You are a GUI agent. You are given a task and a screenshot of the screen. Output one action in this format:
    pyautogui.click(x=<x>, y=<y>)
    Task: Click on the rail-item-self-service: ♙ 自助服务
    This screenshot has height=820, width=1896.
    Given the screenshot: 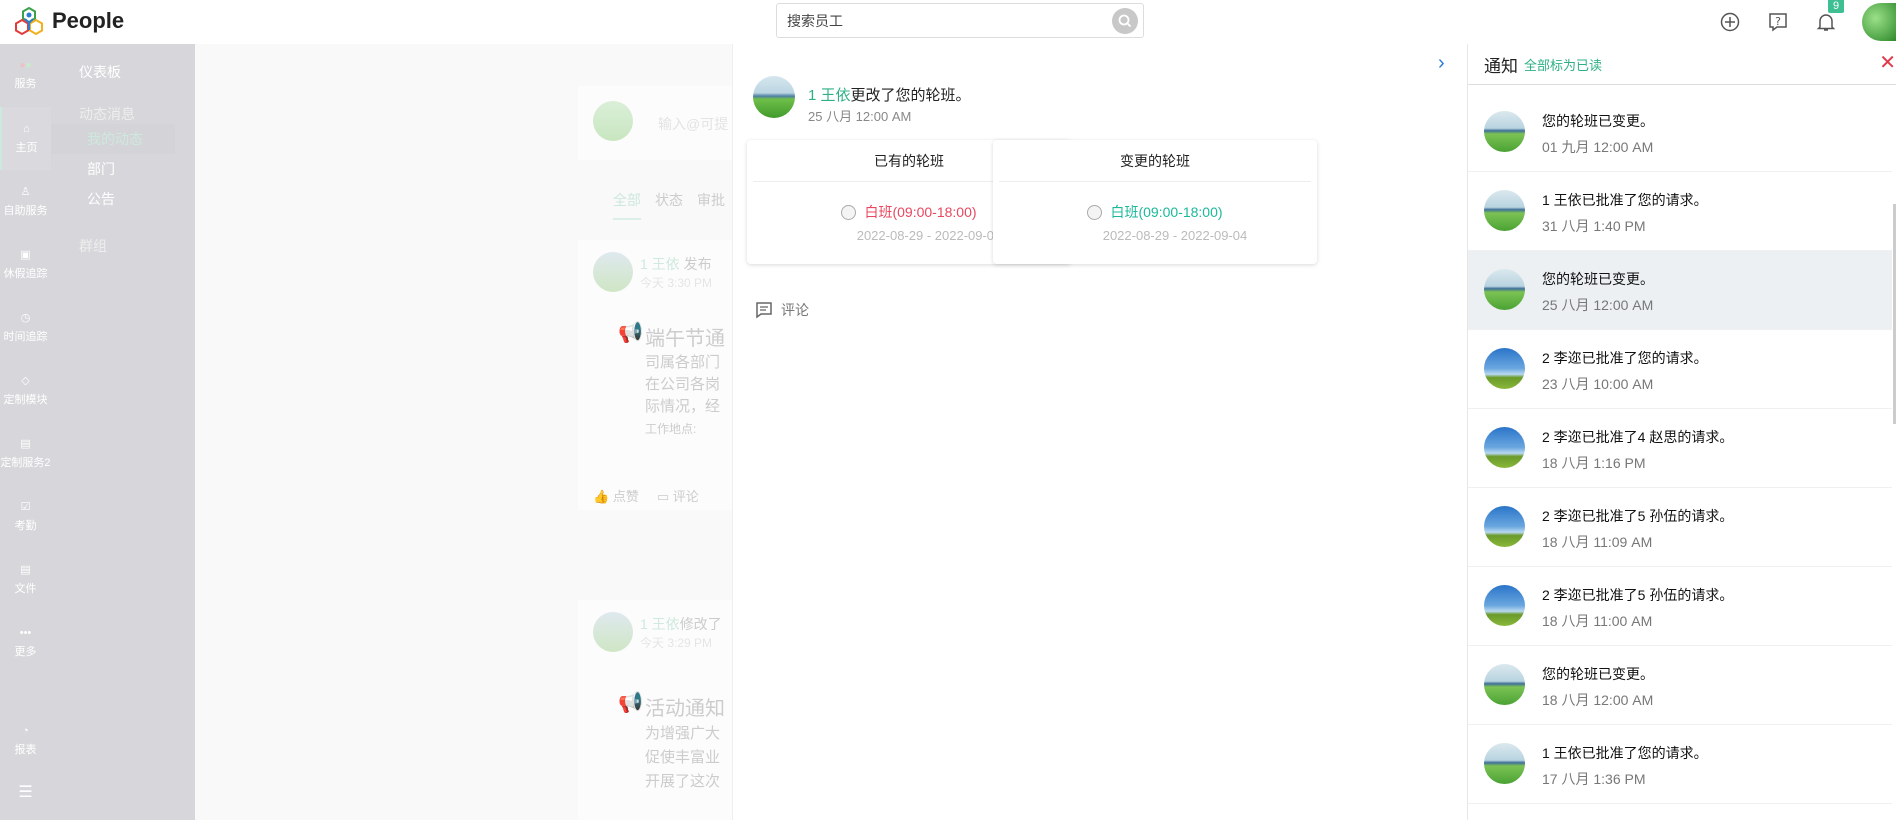 What is the action you would take?
    pyautogui.click(x=25, y=201)
    